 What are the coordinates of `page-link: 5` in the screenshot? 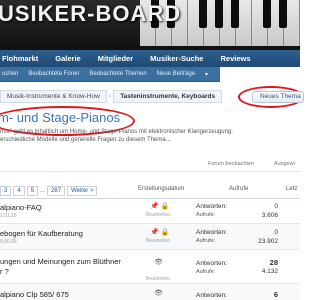 It's located at (32, 191).